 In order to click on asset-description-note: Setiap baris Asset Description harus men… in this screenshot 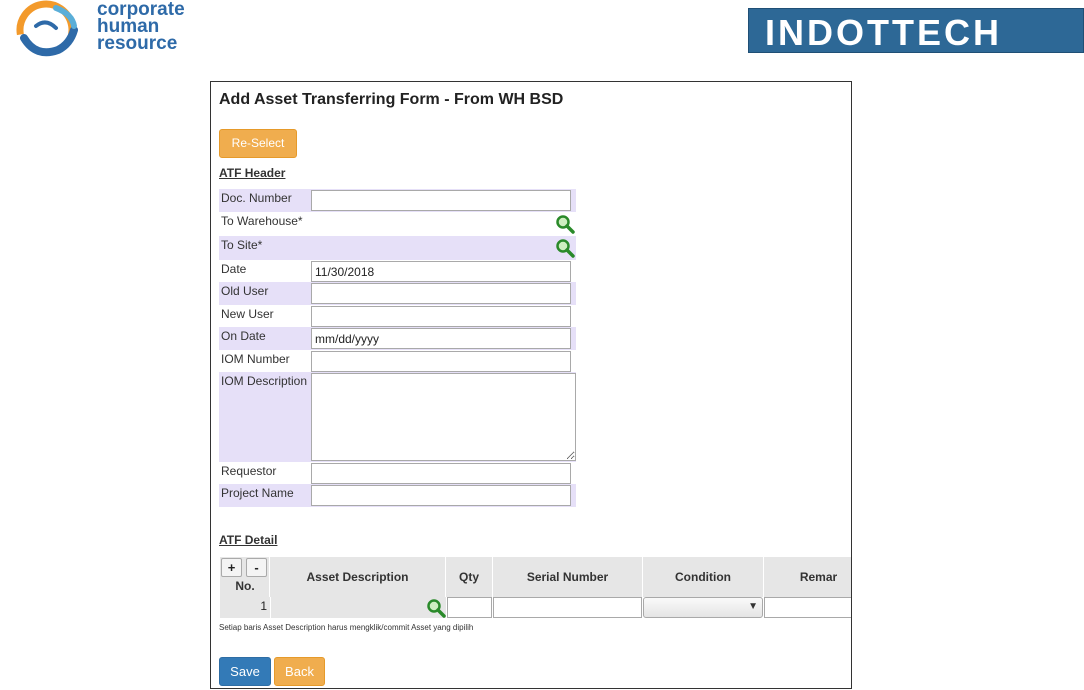, I will do `click(346, 627)`.